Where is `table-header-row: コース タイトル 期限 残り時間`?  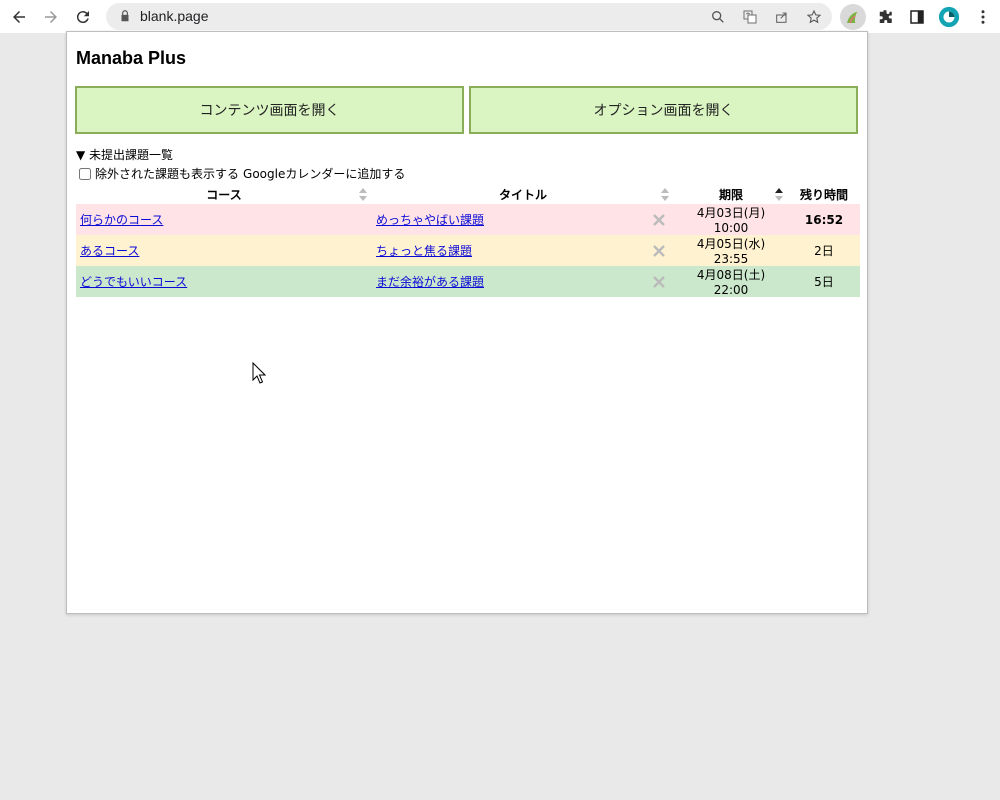 table-header-row: コース タイトル 期限 残り時間 is located at coordinates (468, 194).